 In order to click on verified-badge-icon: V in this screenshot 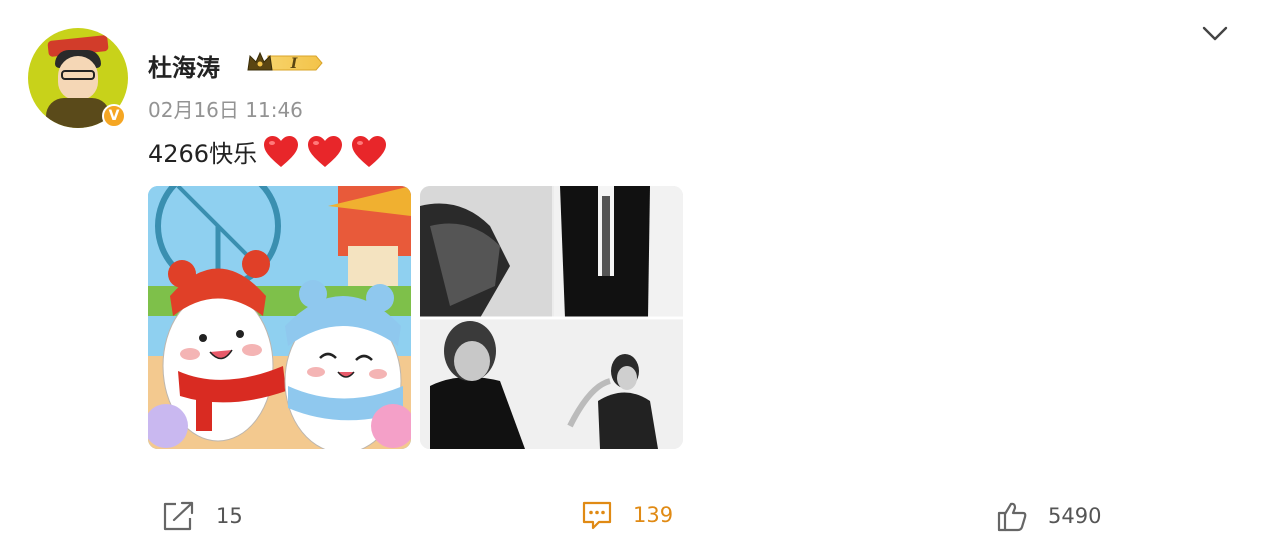, I will do `click(114, 116)`.